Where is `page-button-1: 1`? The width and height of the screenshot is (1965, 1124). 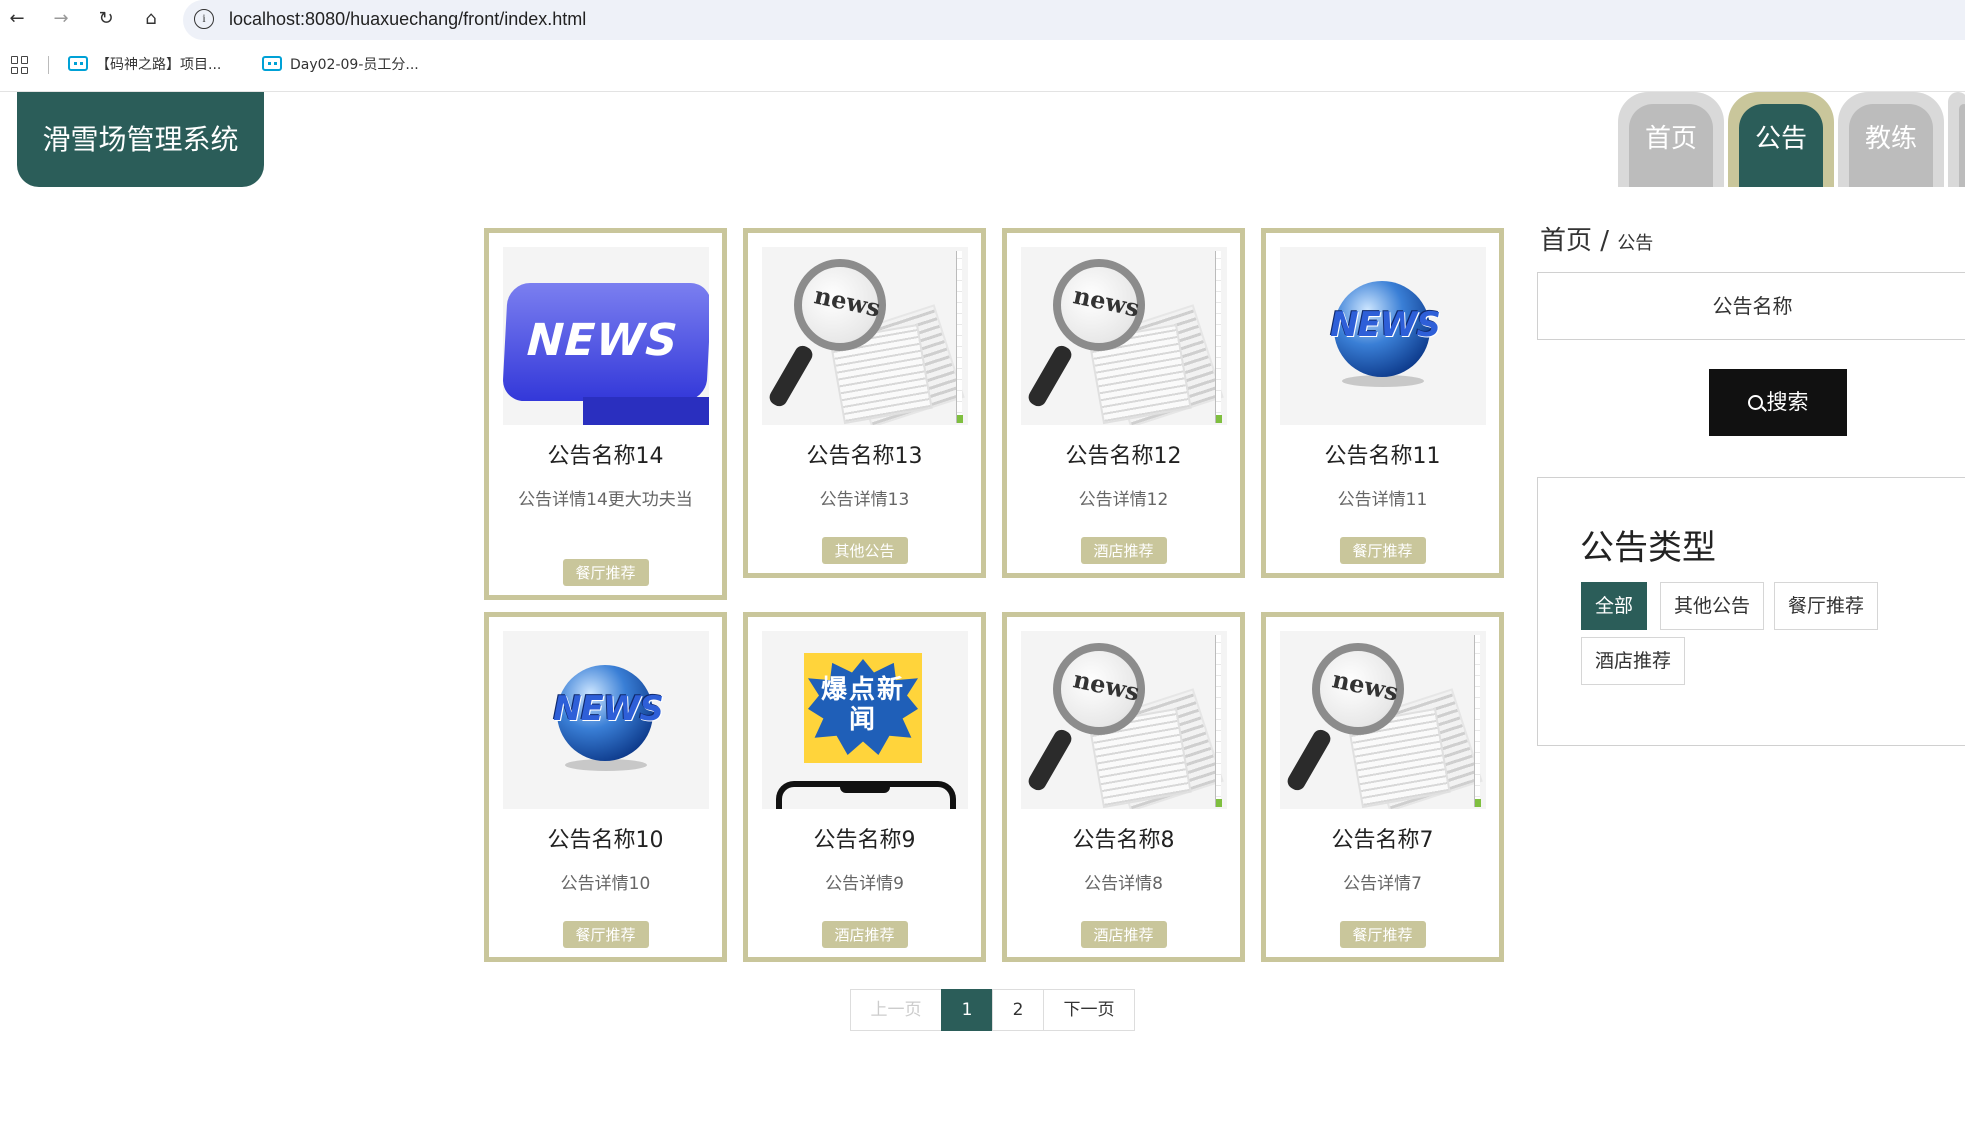 page-button-1: 1 is located at coordinates (967, 1010).